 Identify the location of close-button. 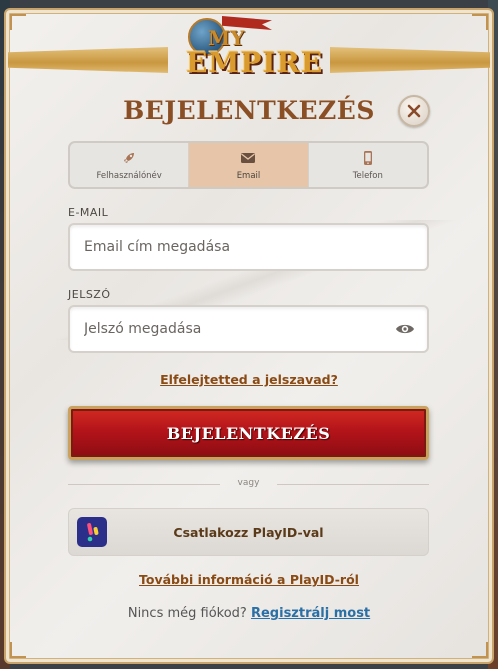
(414, 111).